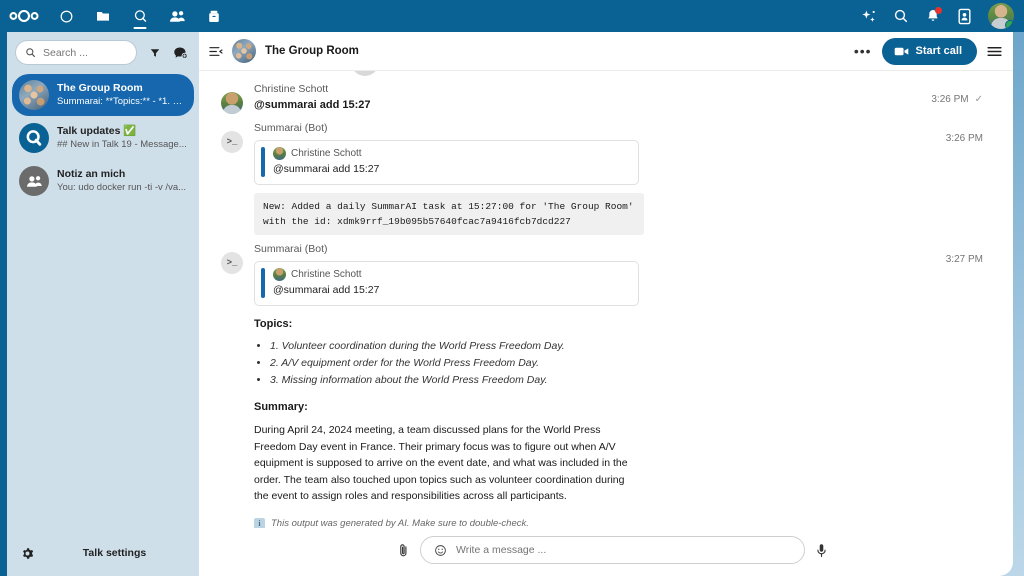 This screenshot has width=1024, height=576. I want to click on summary-heading: Summary:, so click(281, 407).